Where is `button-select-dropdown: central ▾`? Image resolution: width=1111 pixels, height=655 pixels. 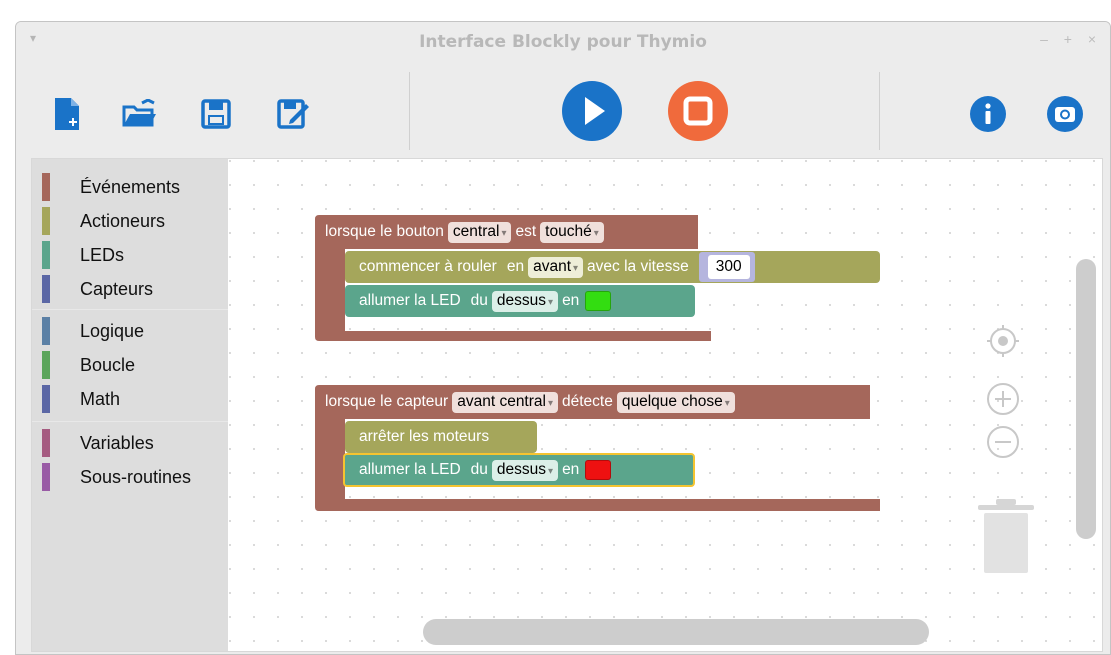 button-select-dropdown: central ▾ is located at coordinates (479, 232).